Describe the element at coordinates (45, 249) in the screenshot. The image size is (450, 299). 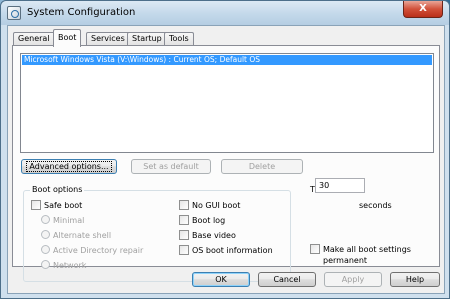
I see `active-directory-repair-radio` at that location.